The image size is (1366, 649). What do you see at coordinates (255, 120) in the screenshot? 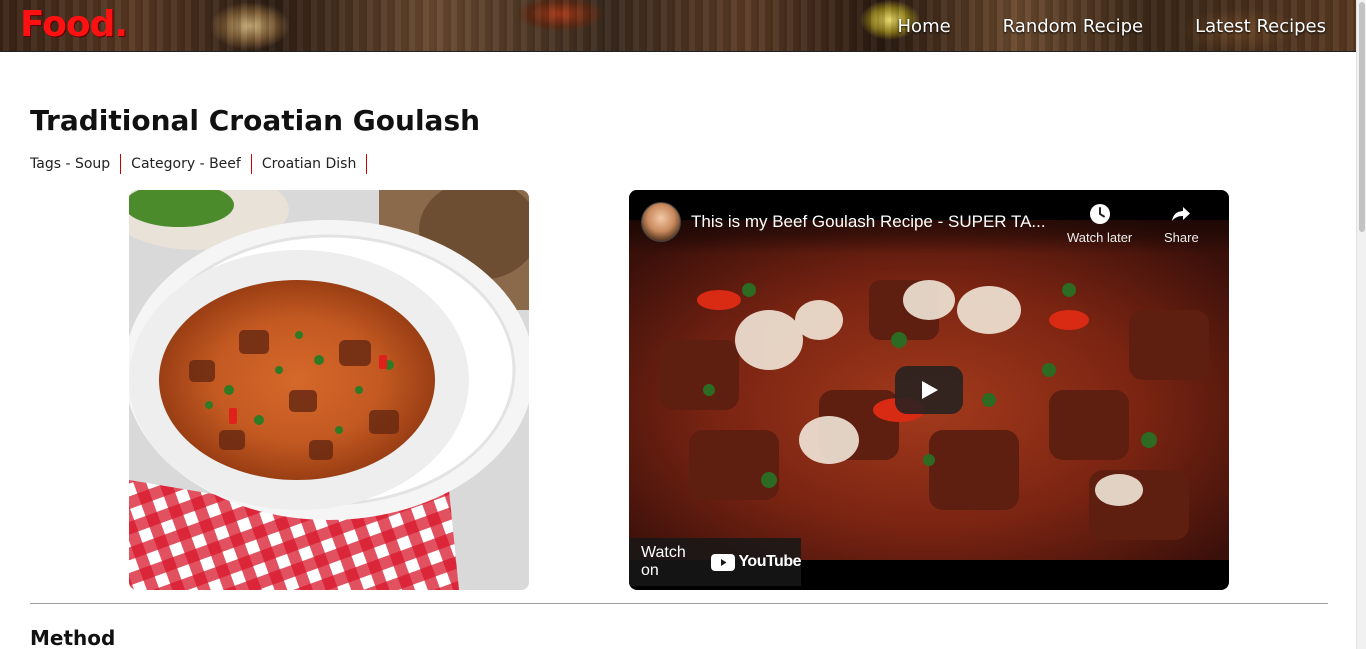
I see `recipe-title: Traditional Croatian Goulash` at bounding box center [255, 120].